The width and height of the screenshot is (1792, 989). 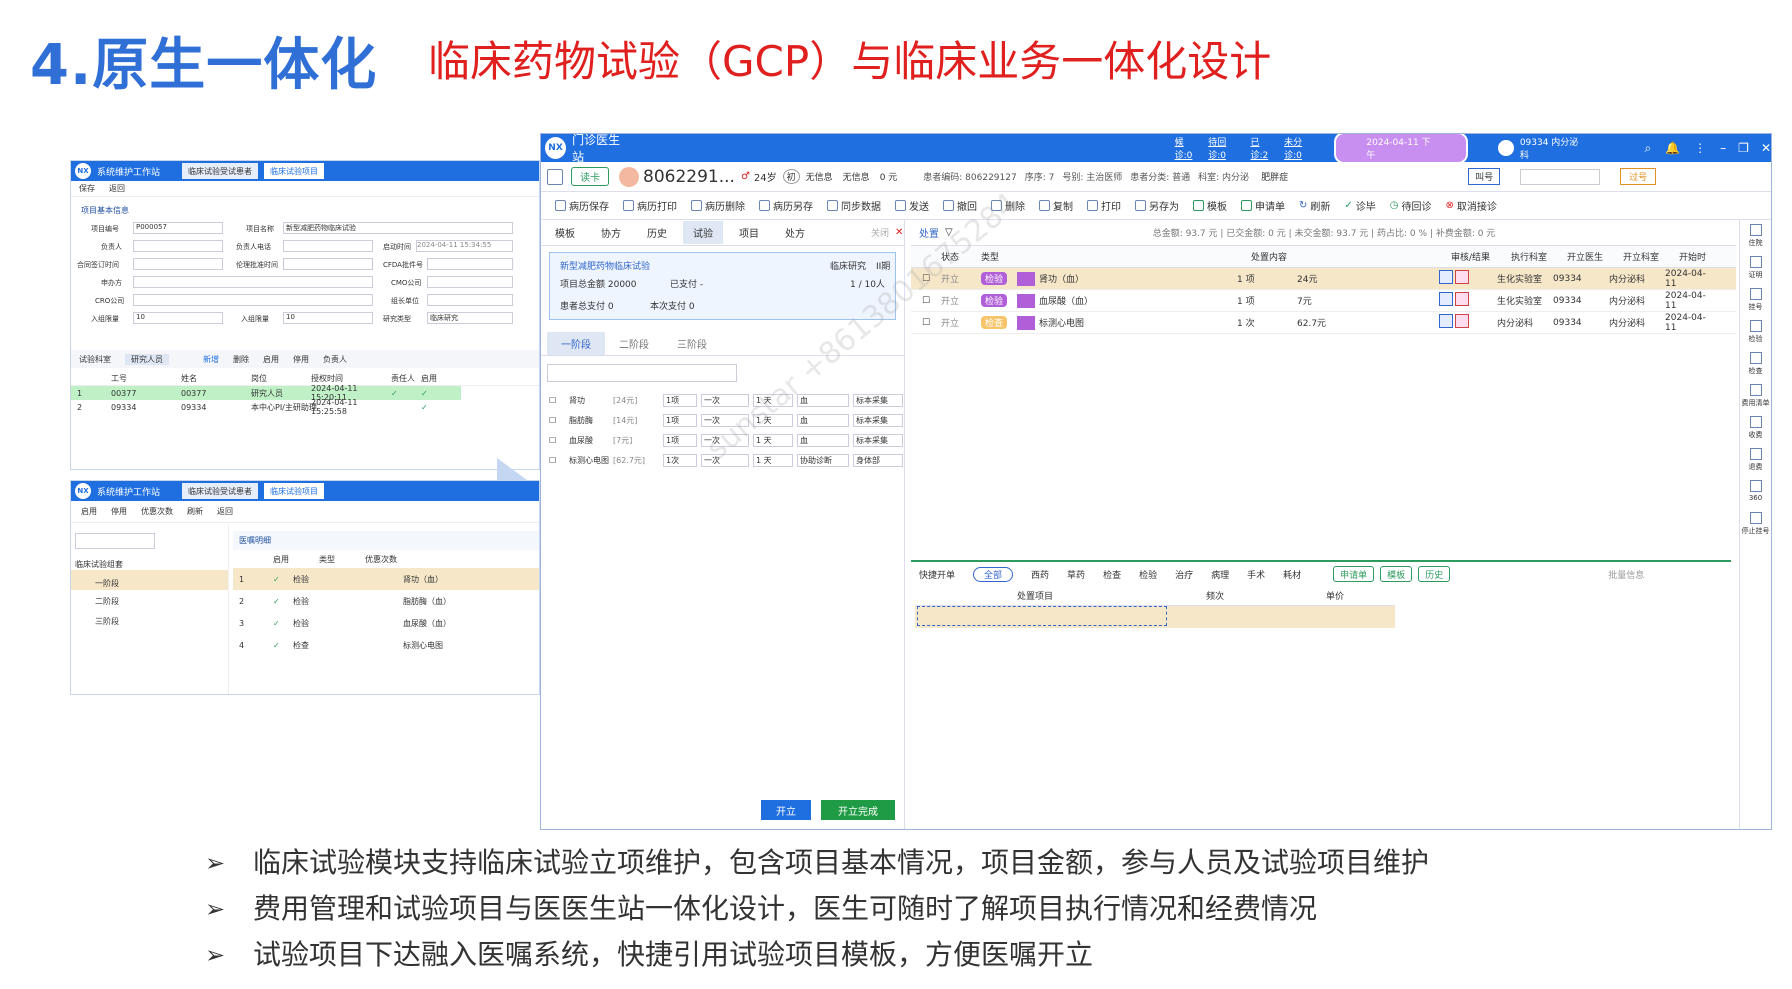 What do you see at coordinates (1560, 176) in the screenshot?
I see `queue-input` at bounding box center [1560, 176].